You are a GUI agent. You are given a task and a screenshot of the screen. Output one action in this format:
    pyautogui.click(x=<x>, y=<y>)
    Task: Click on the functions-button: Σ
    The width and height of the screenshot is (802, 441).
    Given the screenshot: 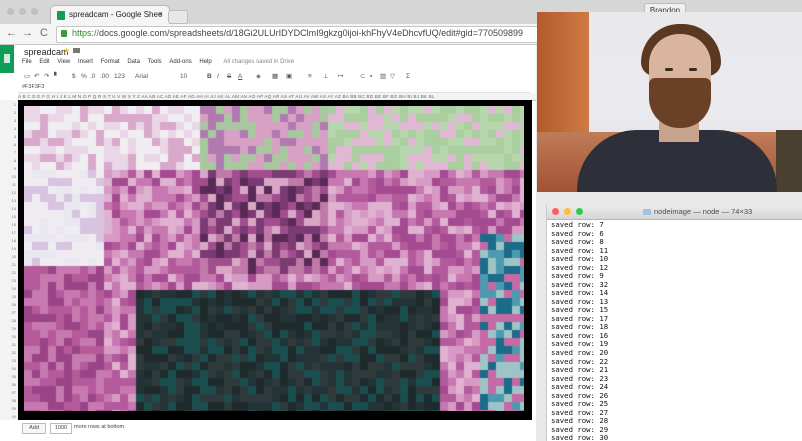 What is the action you would take?
    pyautogui.click(x=408, y=77)
    